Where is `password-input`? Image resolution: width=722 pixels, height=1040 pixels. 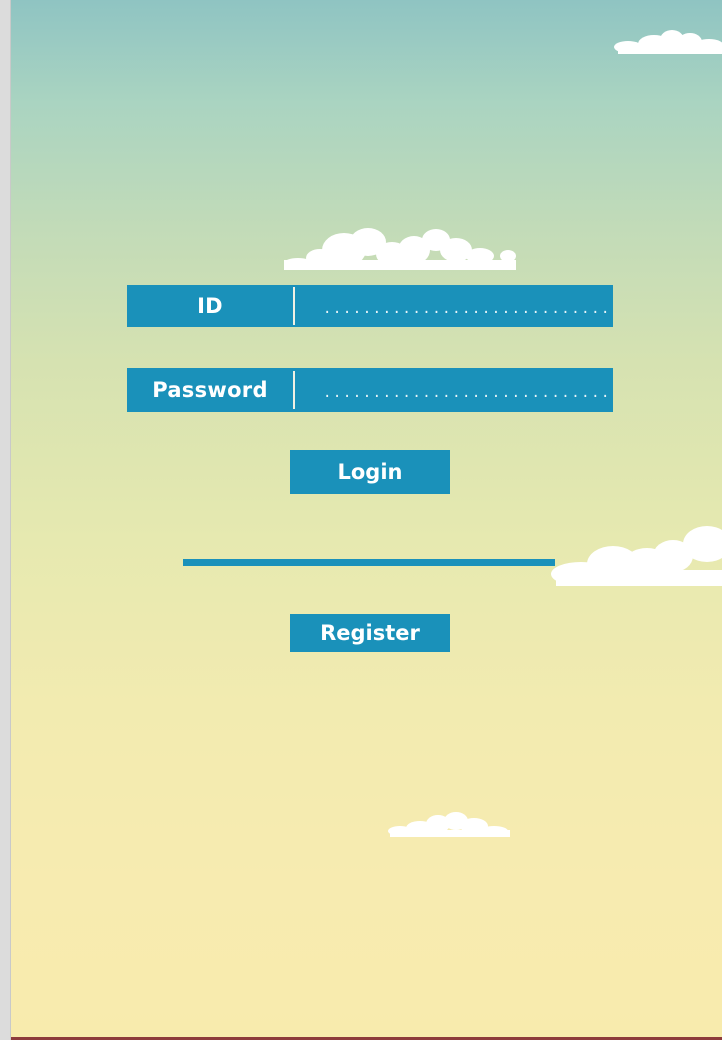
password-input is located at coordinates (454, 390).